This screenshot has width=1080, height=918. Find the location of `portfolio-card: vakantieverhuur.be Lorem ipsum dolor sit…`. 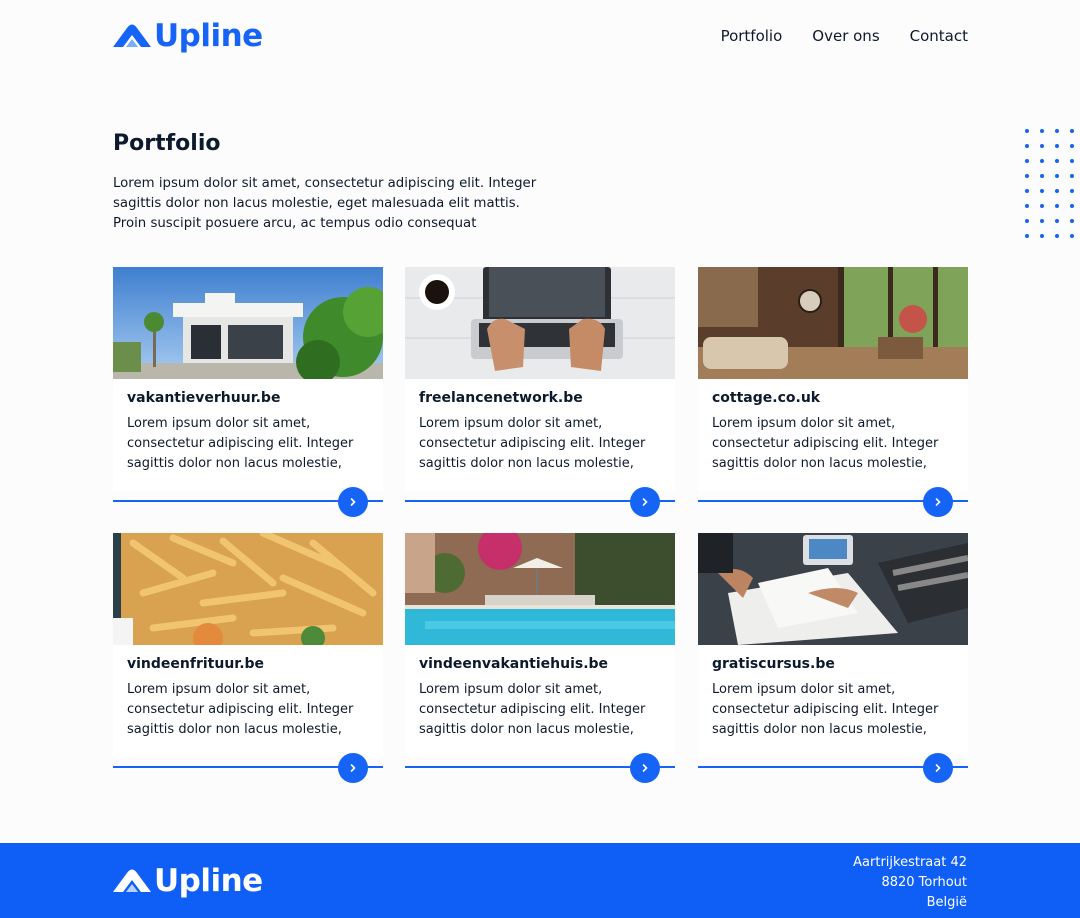

portfolio-card: vakantieverhuur.be Lorem ipsum dolor sit… is located at coordinates (248, 392).